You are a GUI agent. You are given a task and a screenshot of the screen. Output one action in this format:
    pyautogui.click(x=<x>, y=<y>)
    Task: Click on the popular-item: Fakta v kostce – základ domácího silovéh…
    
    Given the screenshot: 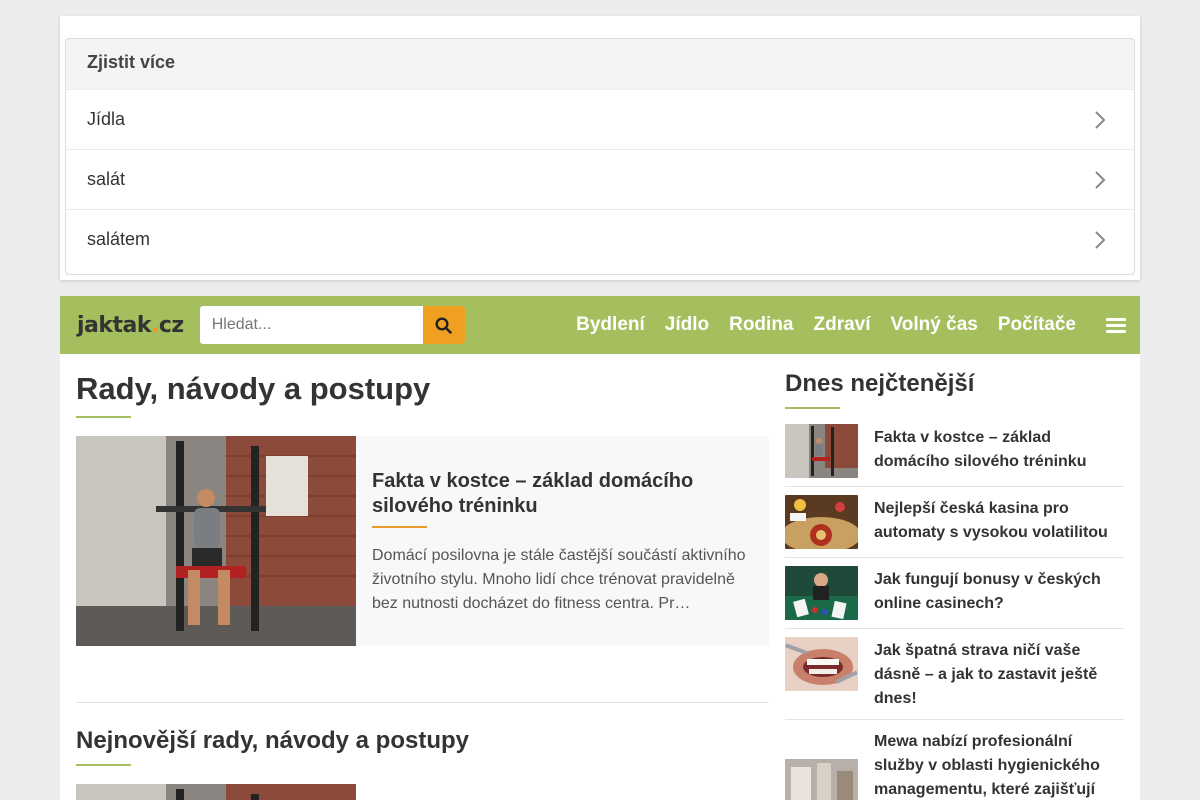 What is the action you would take?
    pyautogui.click(x=954, y=455)
    